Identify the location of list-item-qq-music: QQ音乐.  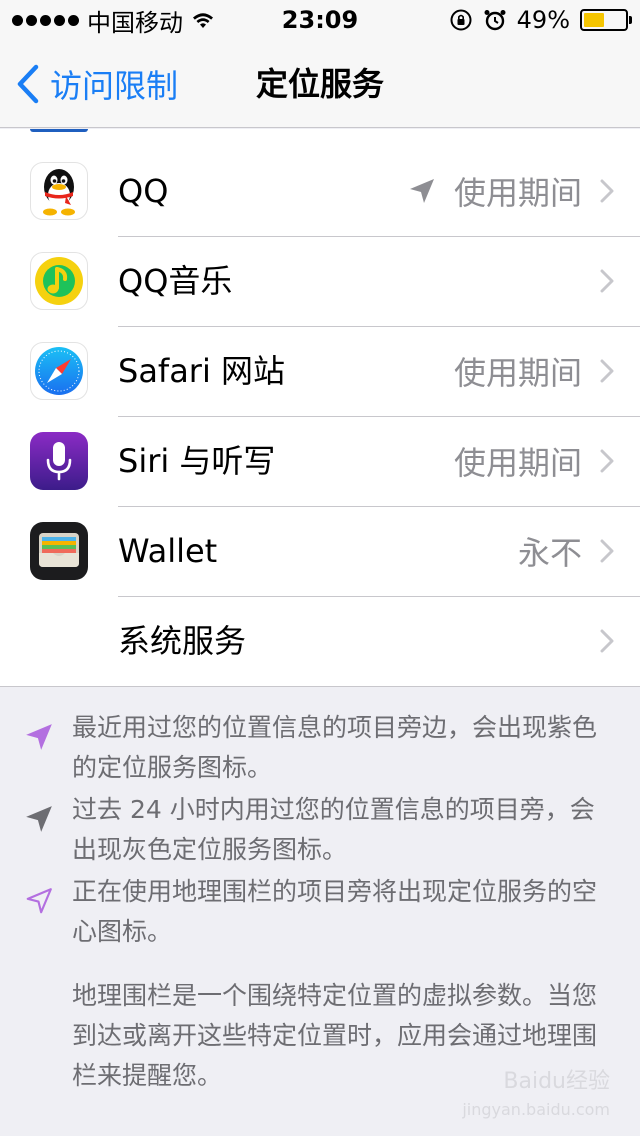
(320, 281).